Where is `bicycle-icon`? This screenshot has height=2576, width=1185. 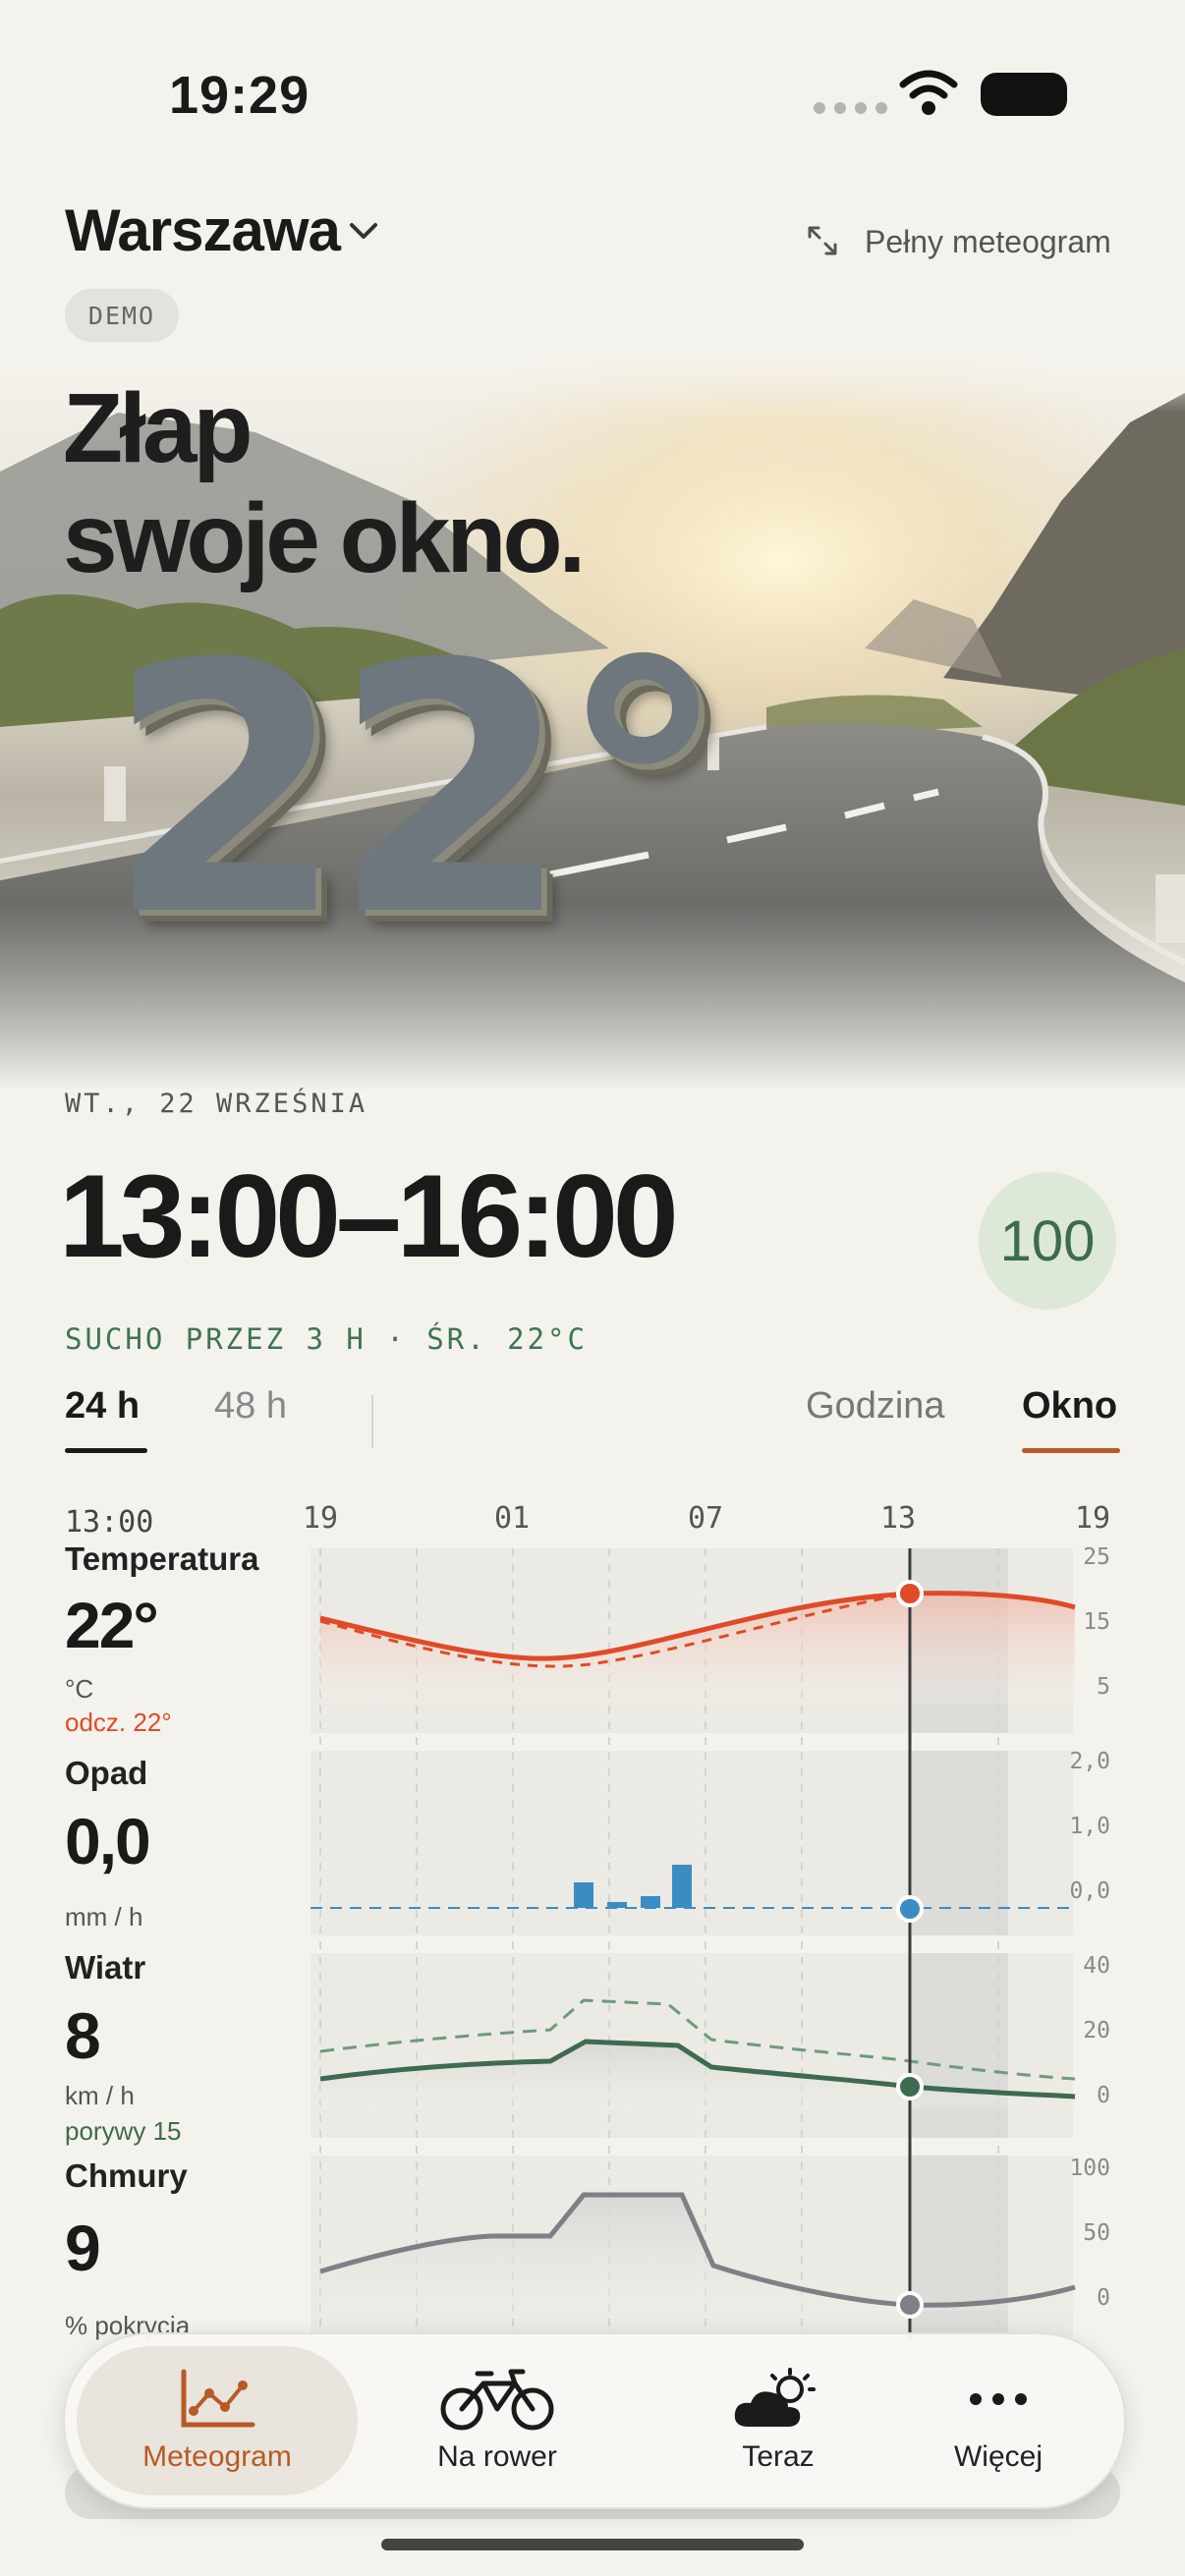 bicycle-icon is located at coordinates (497, 2400).